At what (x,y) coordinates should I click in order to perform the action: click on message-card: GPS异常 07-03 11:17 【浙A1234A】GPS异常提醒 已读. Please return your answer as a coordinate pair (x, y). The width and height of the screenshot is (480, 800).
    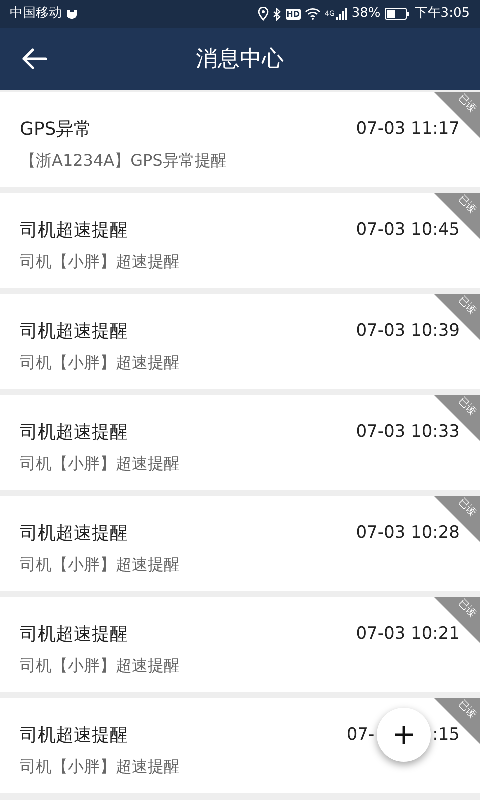
    Looking at the image, I should click on (240, 139).